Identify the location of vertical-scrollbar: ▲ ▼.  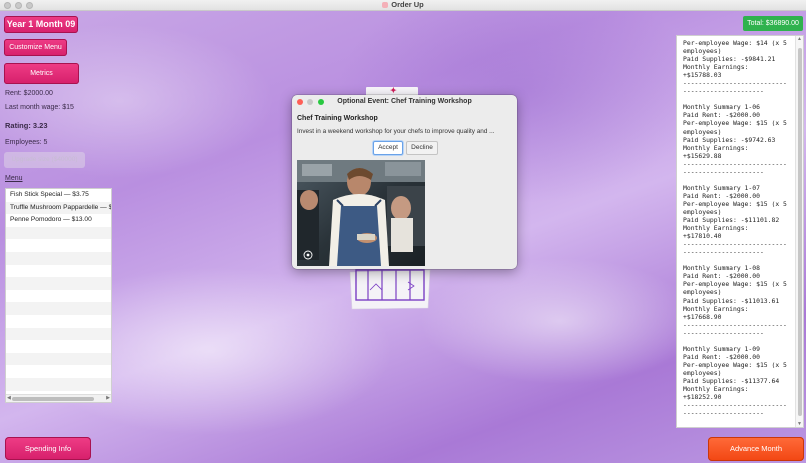
(799, 231).